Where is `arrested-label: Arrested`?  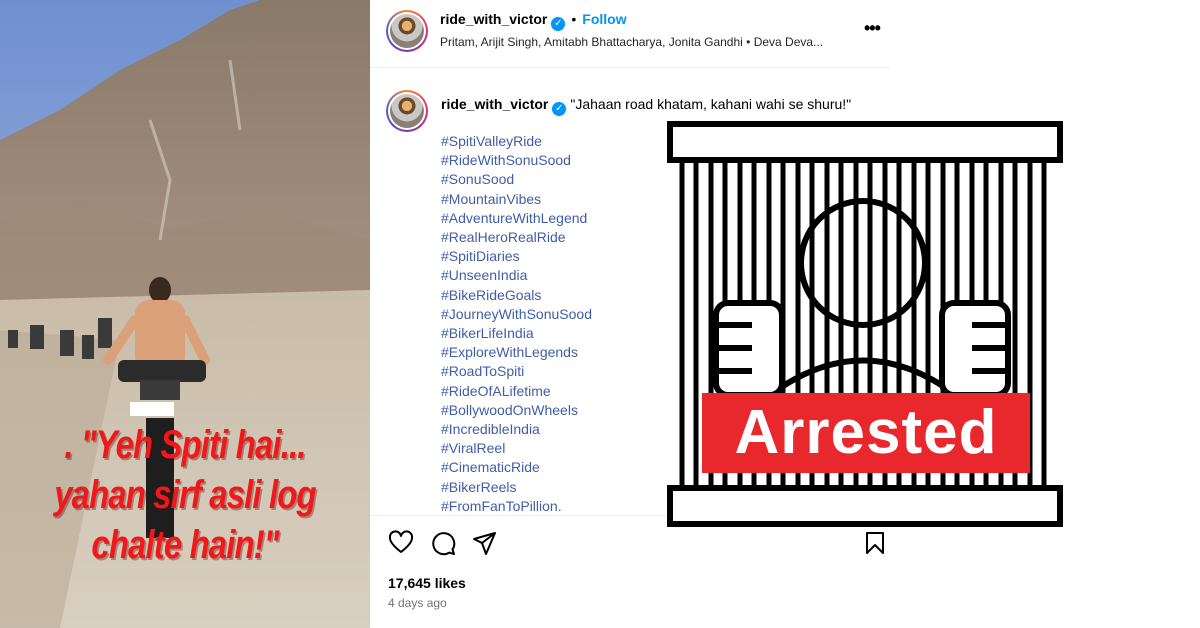
arrested-label: Arrested is located at coordinates (866, 433).